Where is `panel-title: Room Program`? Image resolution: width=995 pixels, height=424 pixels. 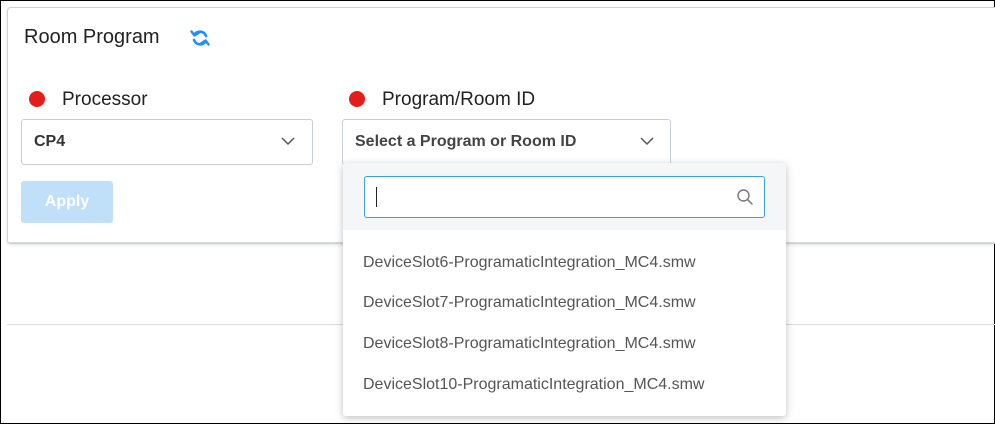 panel-title: Room Program is located at coordinates (92, 37).